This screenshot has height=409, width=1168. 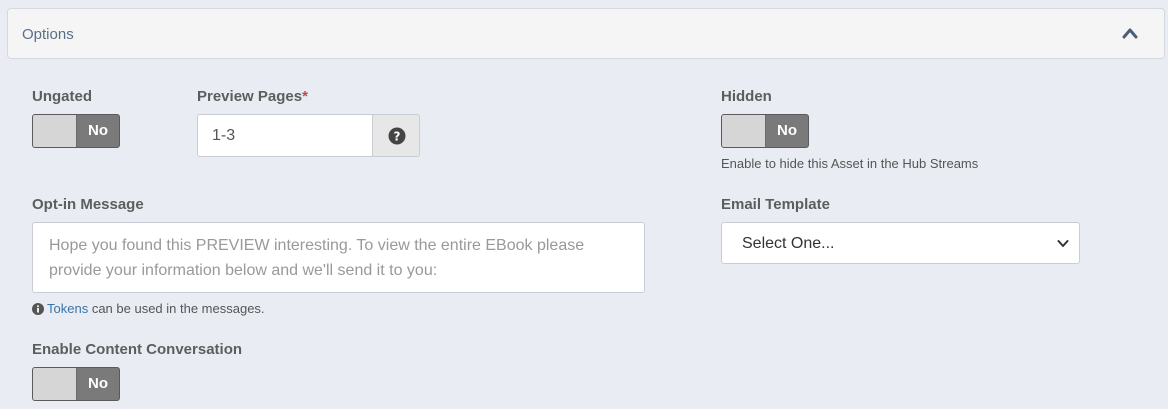 I want to click on hidden-label: Hidden, so click(x=746, y=96).